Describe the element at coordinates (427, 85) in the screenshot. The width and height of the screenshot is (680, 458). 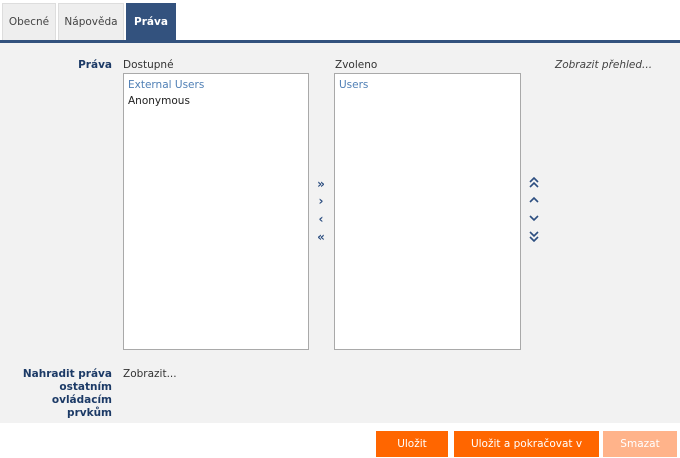
I see `list-item: Users` at that location.